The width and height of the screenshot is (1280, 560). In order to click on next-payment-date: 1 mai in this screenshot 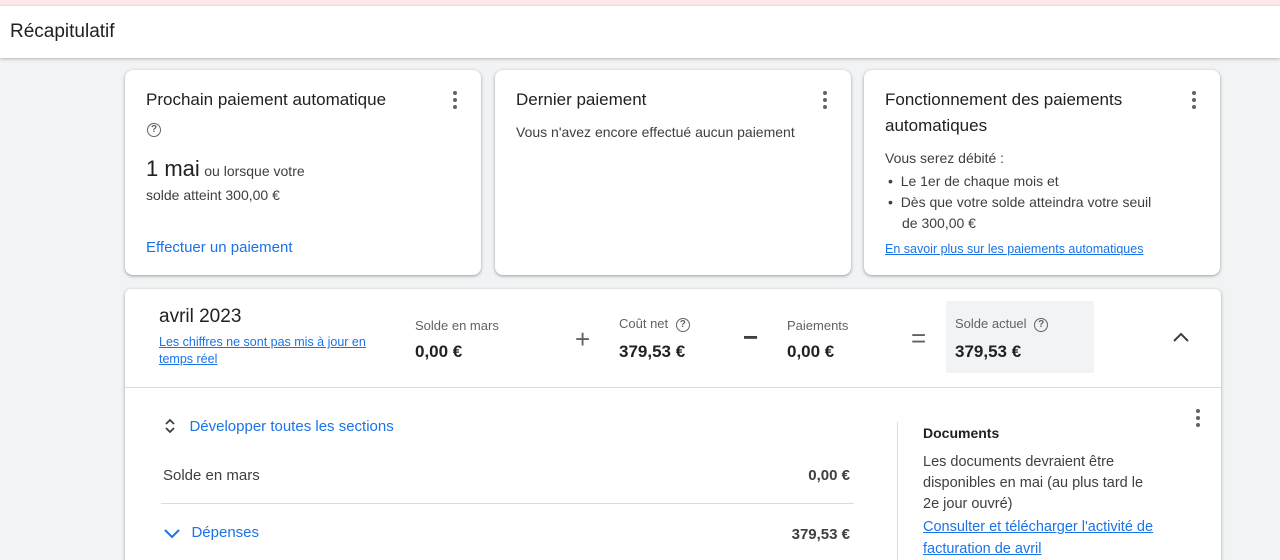, I will do `click(173, 168)`.